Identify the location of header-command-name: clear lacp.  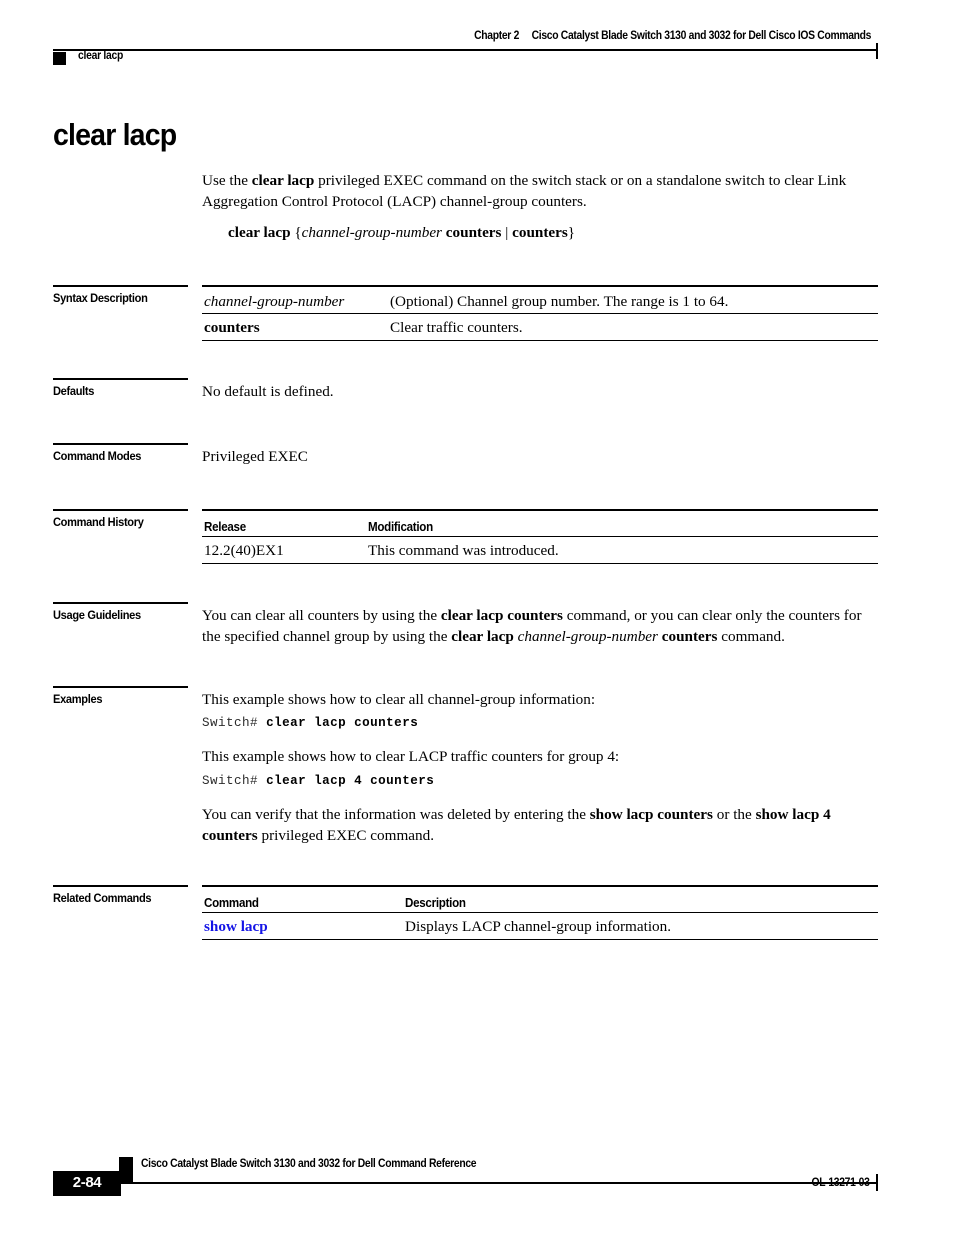
(101, 56).